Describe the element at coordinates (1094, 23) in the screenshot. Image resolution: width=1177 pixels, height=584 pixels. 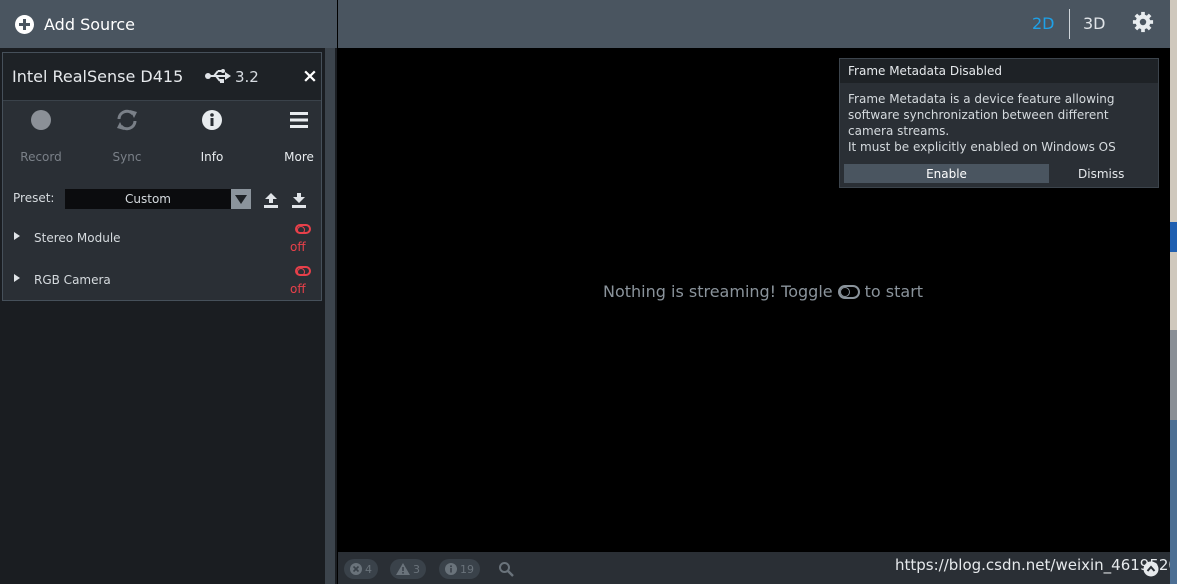
I see `view-3d-button: 3D` at that location.